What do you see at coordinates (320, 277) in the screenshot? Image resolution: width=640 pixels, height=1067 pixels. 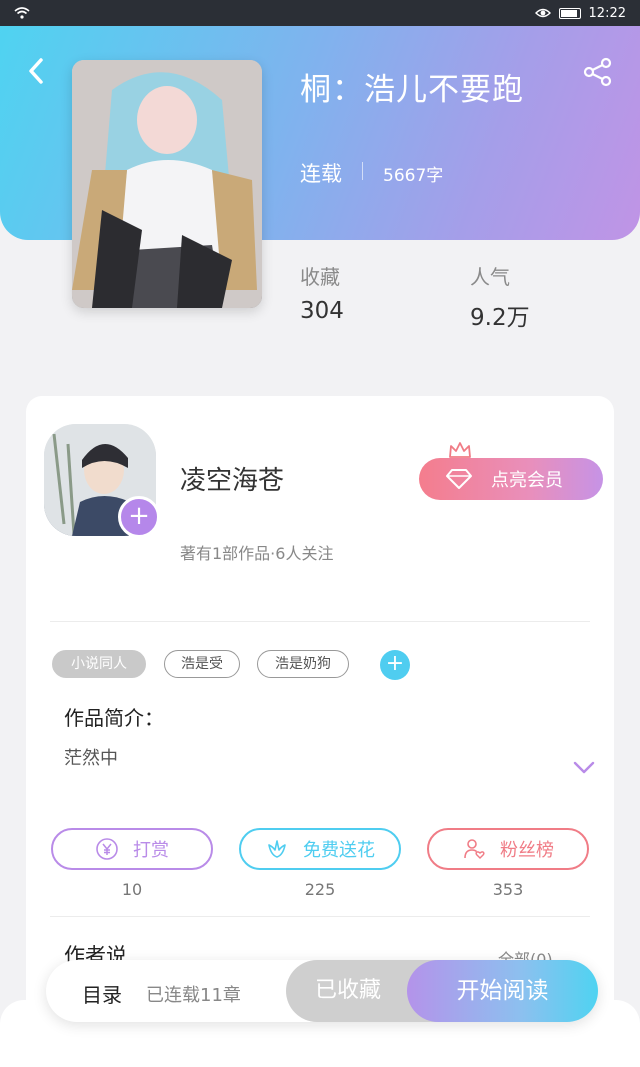 I see `stat-label-favorites: 收藏` at bounding box center [320, 277].